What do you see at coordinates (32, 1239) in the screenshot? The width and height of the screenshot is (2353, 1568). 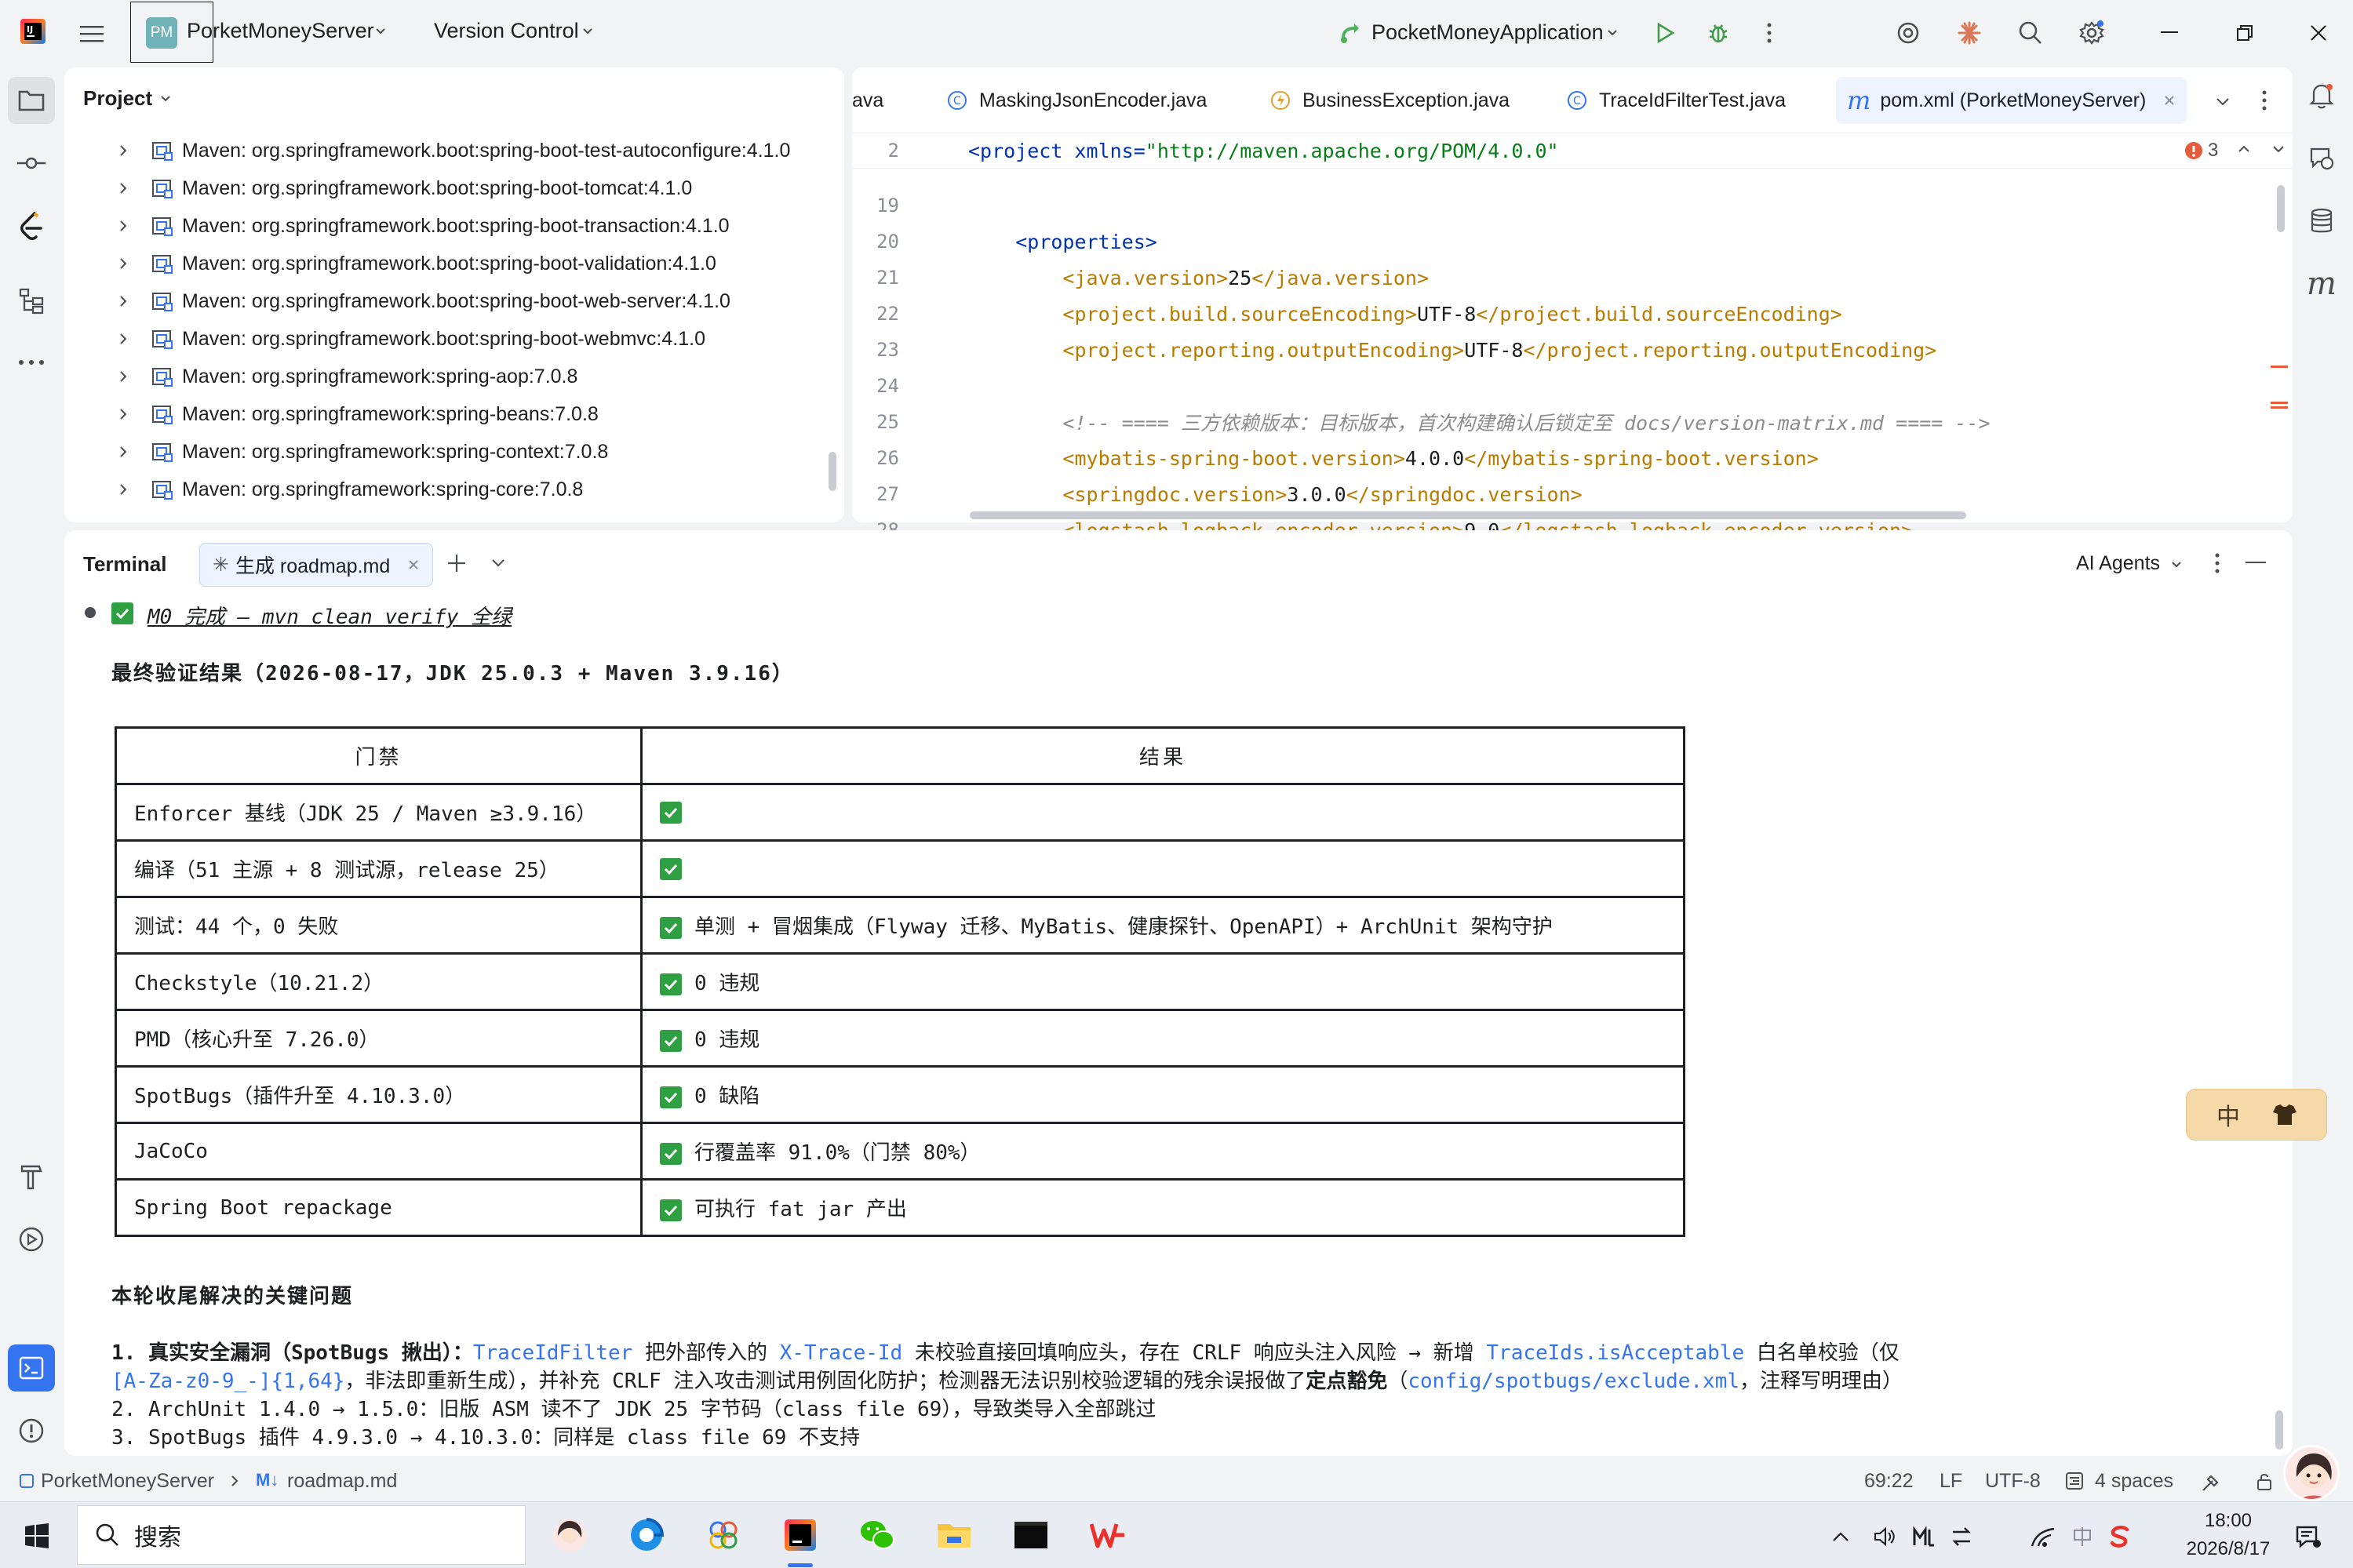 I see `services-icon` at bounding box center [32, 1239].